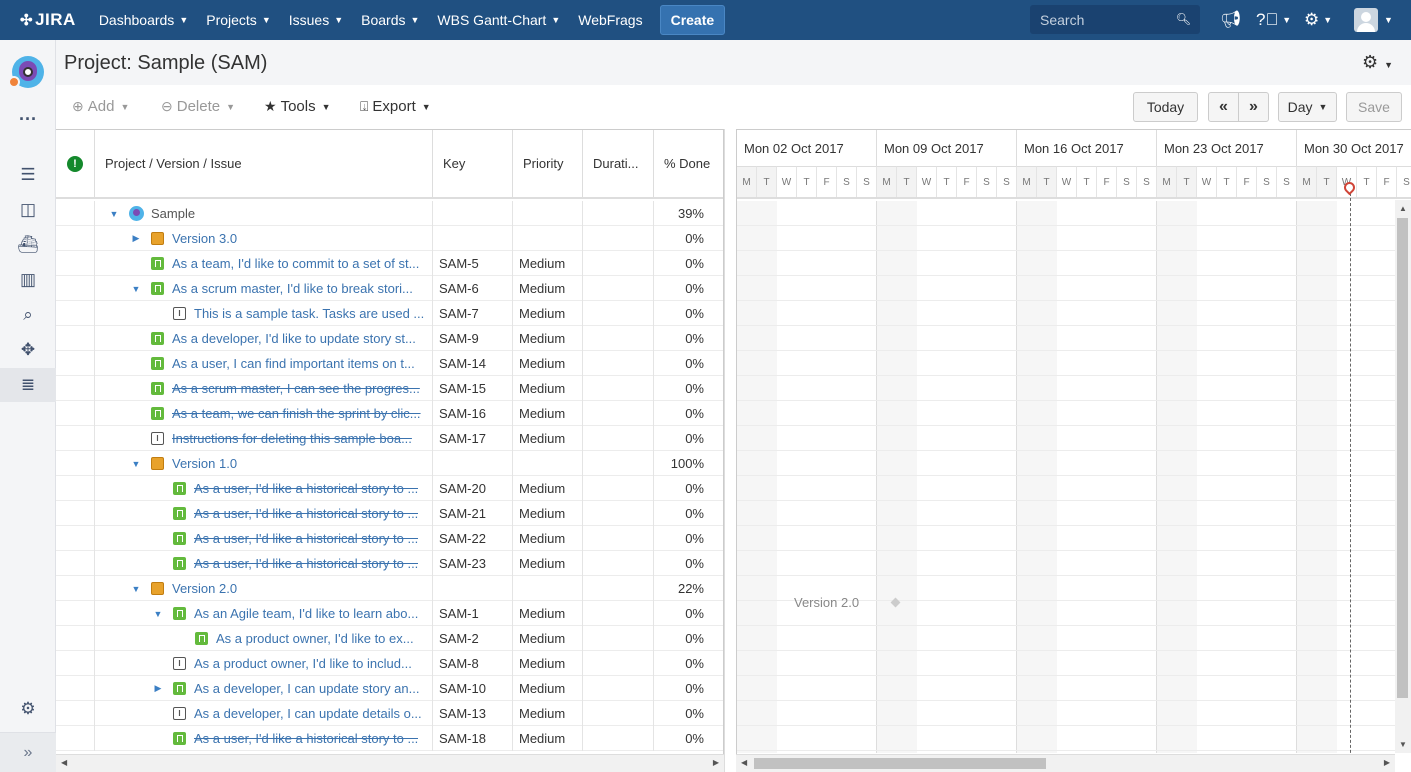 The width and height of the screenshot is (1411, 772). What do you see at coordinates (1183, 19) in the screenshot?
I see `search-icon: 🔍︎` at bounding box center [1183, 19].